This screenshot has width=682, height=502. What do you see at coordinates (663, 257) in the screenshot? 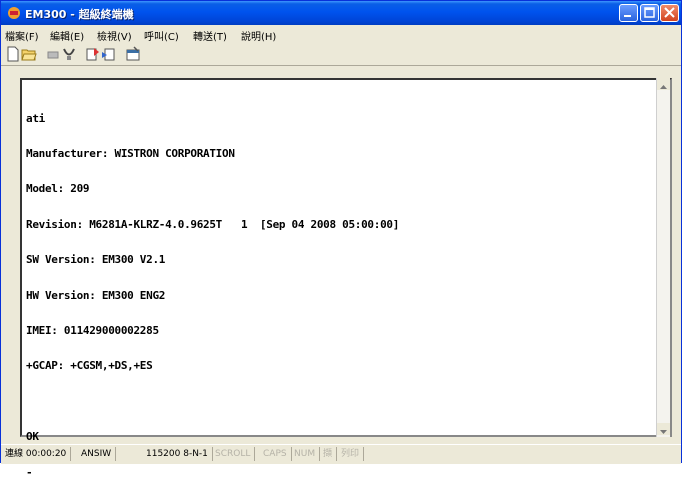
I see `vertical-scrollbar` at bounding box center [663, 257].